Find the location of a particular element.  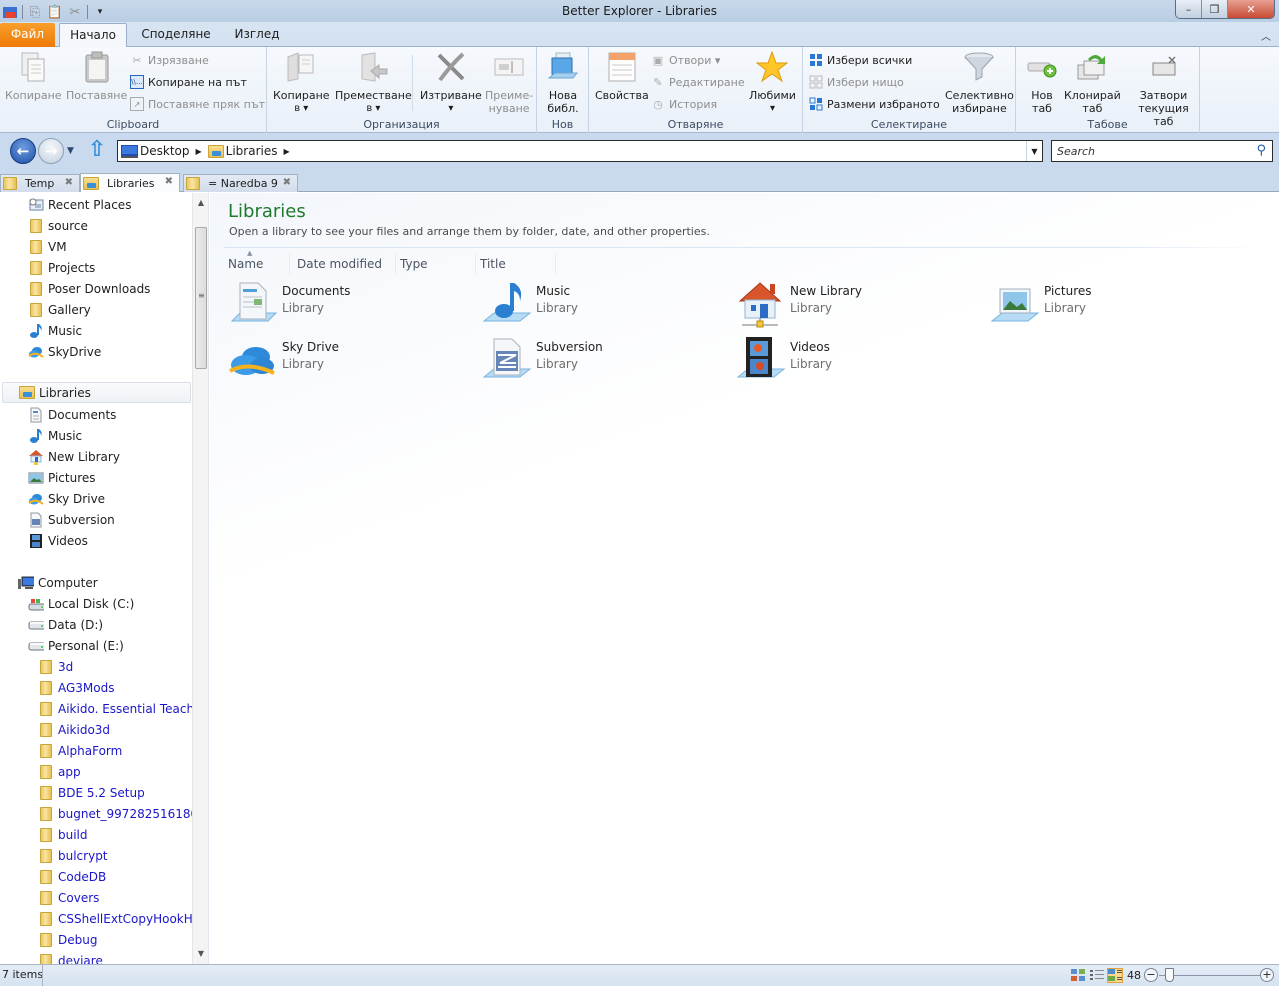

sidebar-item-vm: VM is located at coordinates (47, 246).